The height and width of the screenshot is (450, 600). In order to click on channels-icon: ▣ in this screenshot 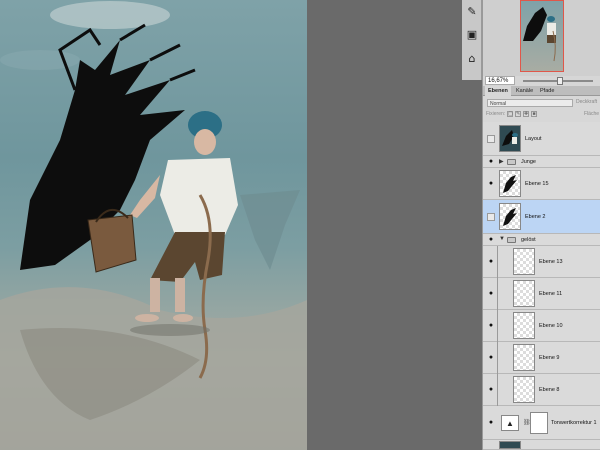, I will do `click(472, 34)`.